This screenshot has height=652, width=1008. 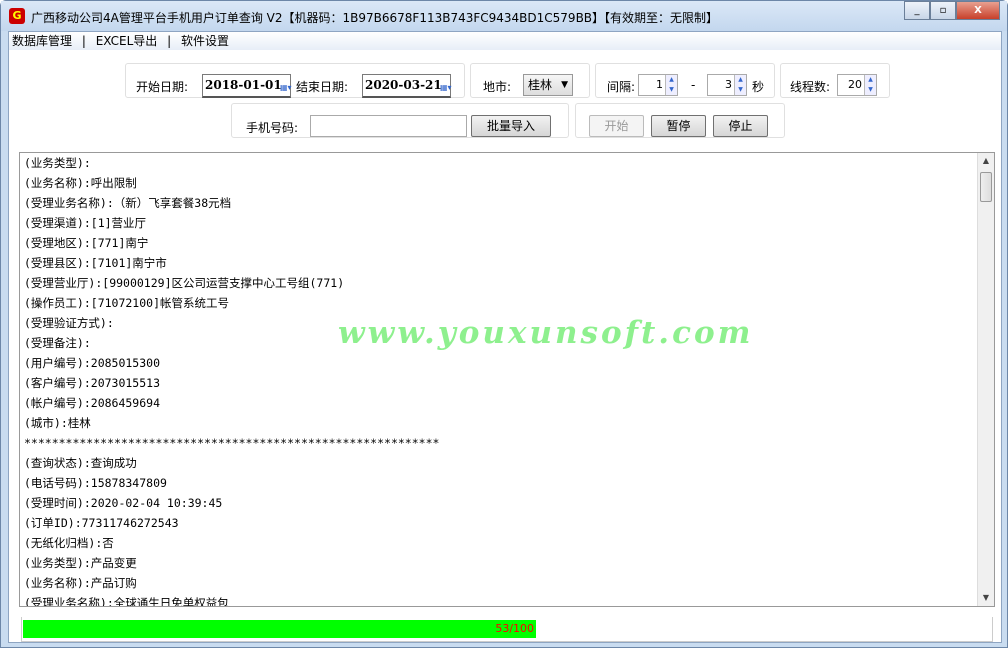 What do you see at coordinates (85, 223) in the screenshot?
I see `log-line: (受理渠道):[1]营业厅` at bounding box center [85, 223].